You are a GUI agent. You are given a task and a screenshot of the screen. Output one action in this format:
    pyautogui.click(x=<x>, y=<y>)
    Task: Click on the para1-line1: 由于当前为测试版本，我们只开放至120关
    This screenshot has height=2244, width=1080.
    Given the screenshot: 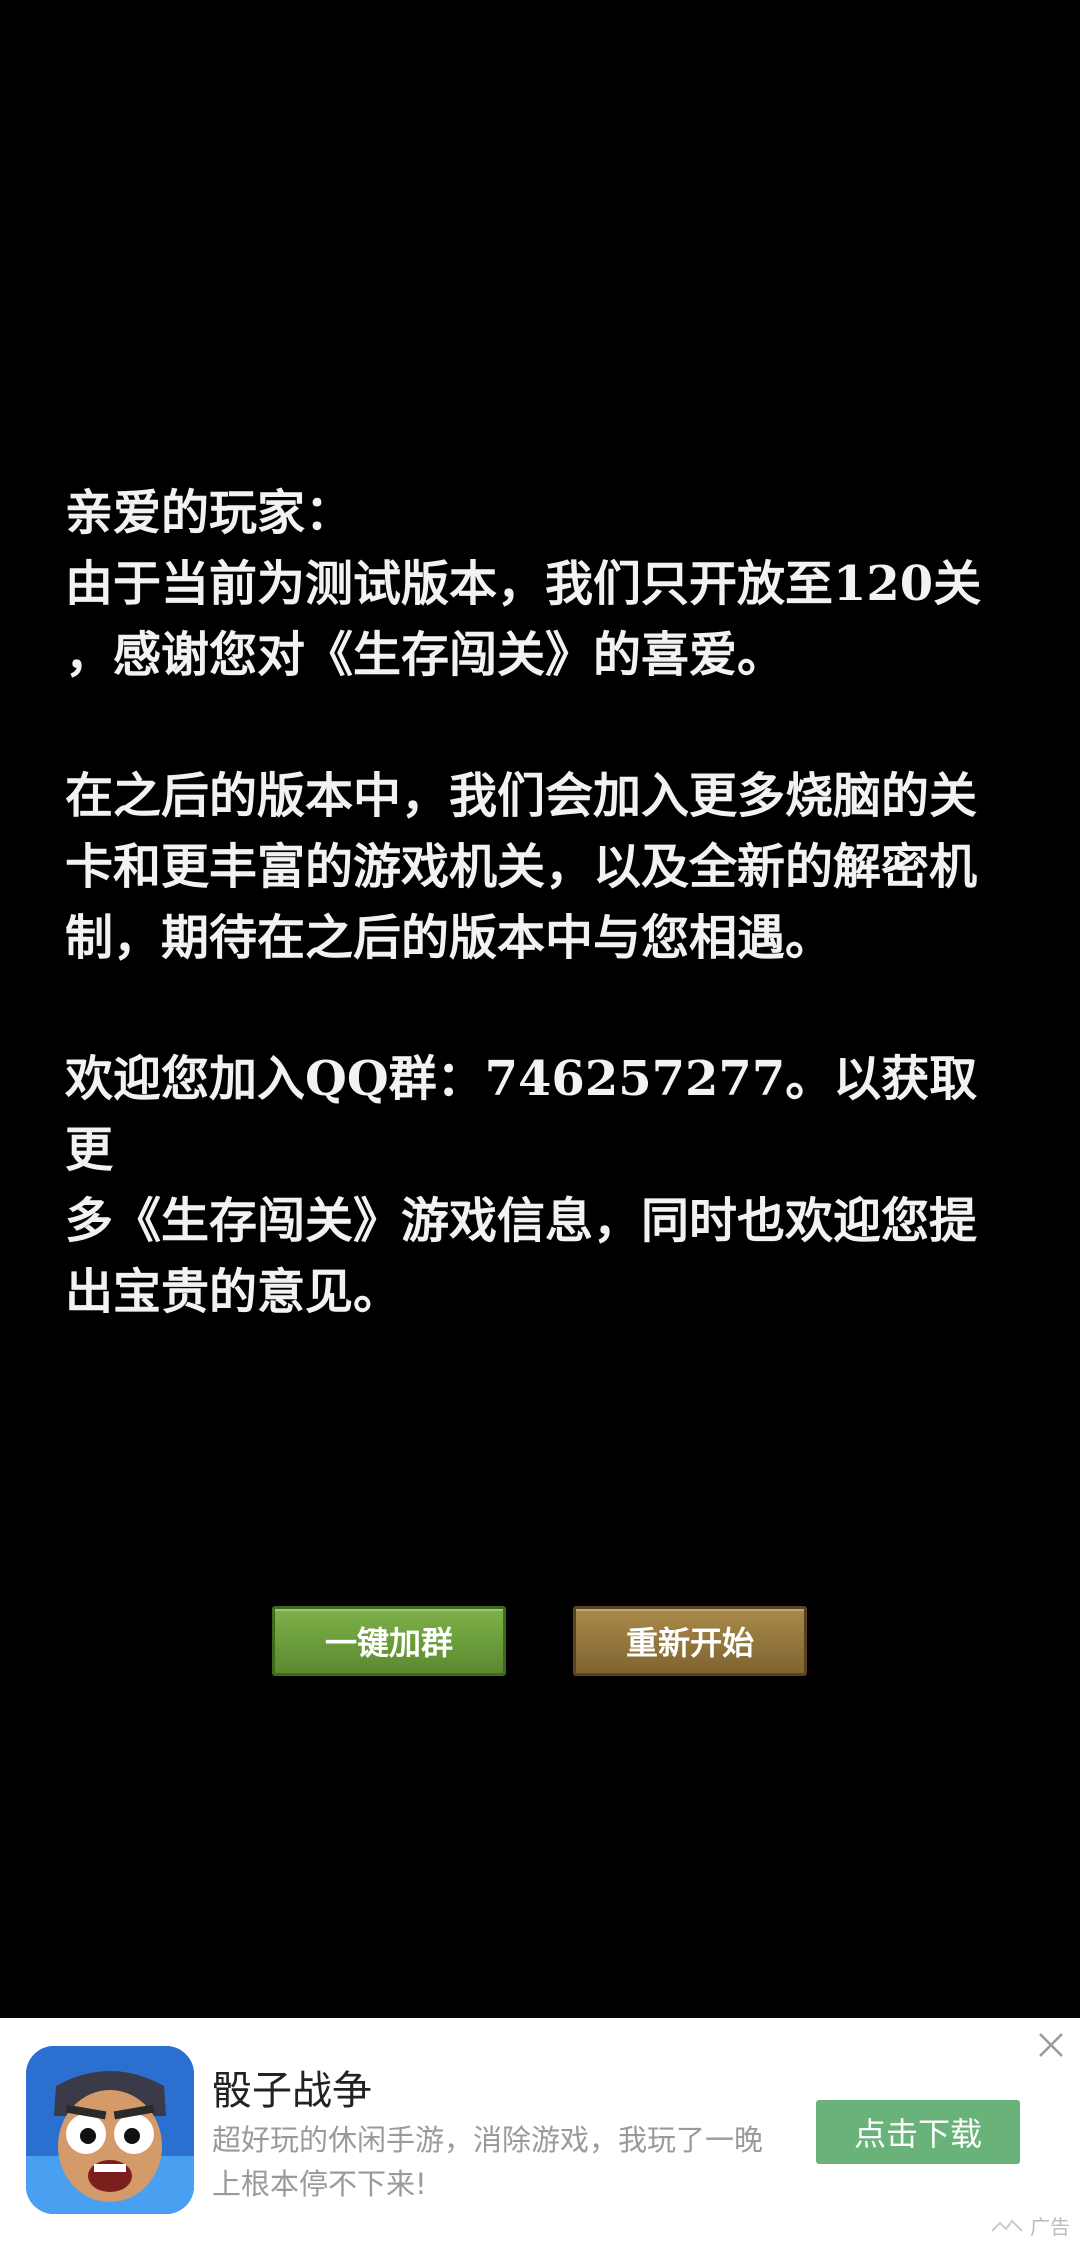 What is the action you would take?
    pyautogui.click(x=523, y=584)
    